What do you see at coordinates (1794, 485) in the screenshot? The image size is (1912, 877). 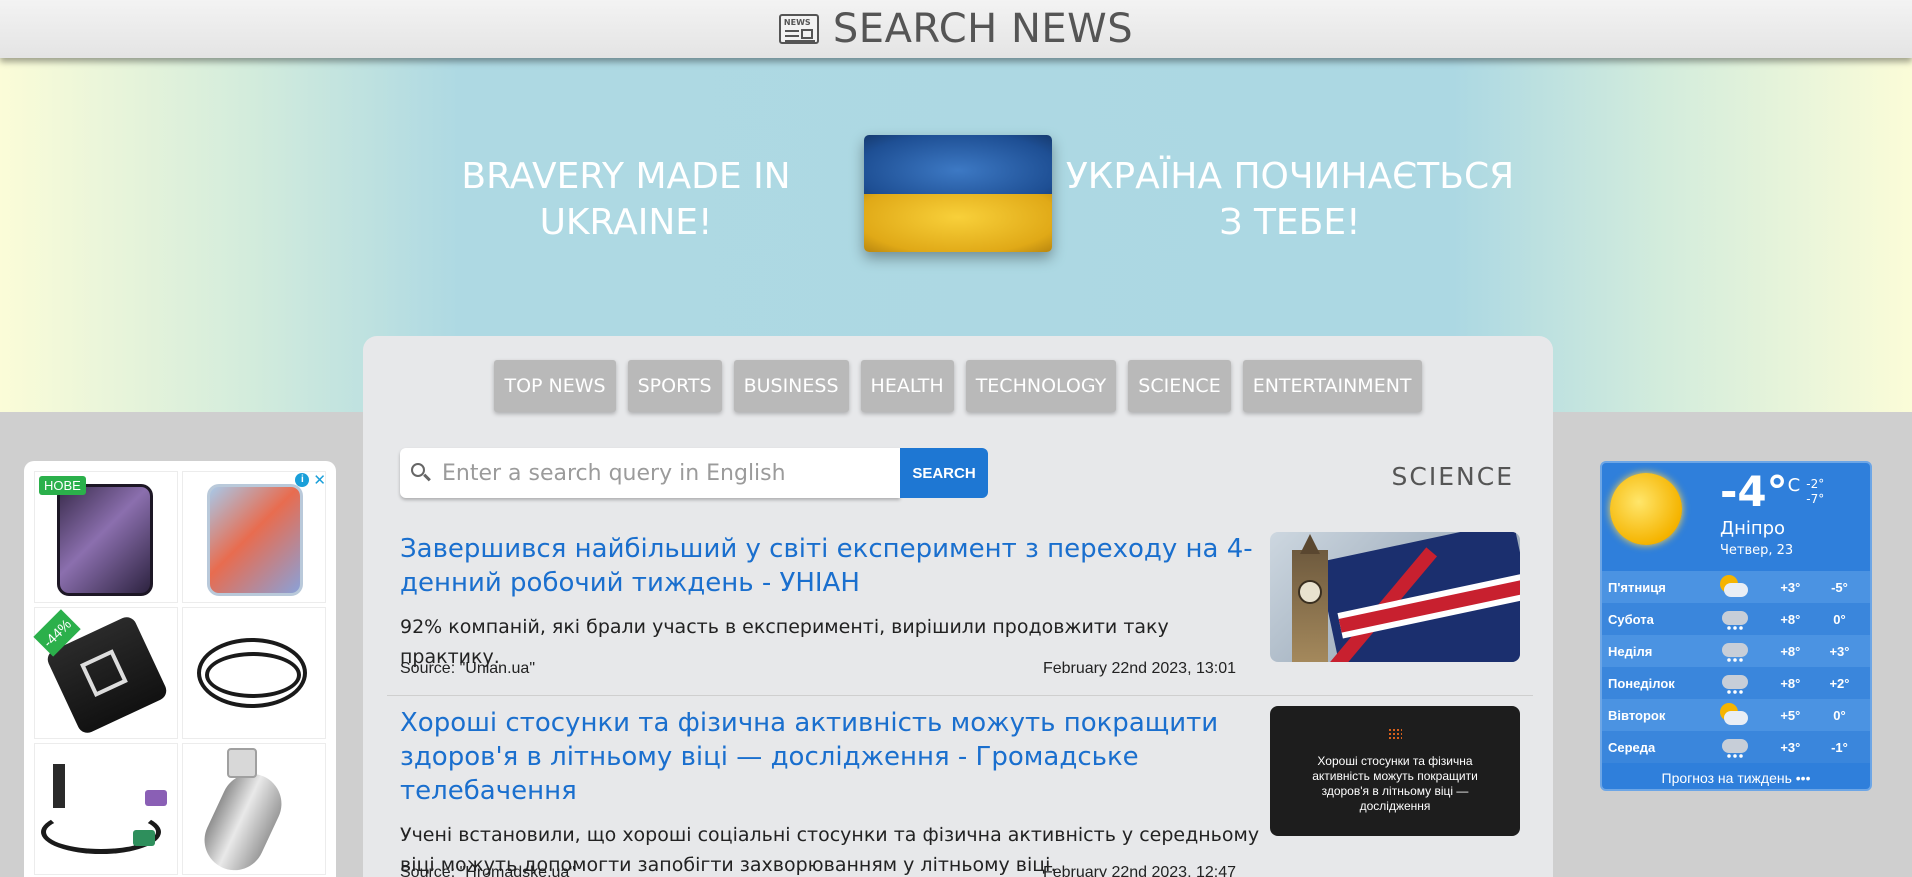 I see `temperature-unit: C` at bounding box center [1794, 485].